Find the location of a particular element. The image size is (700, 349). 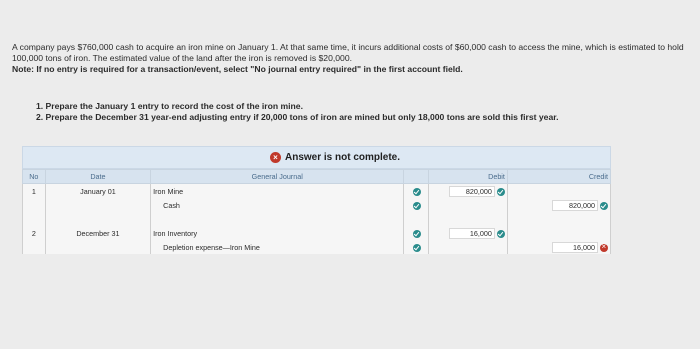

header-credit: Credit is located at coordinates (559, 176).